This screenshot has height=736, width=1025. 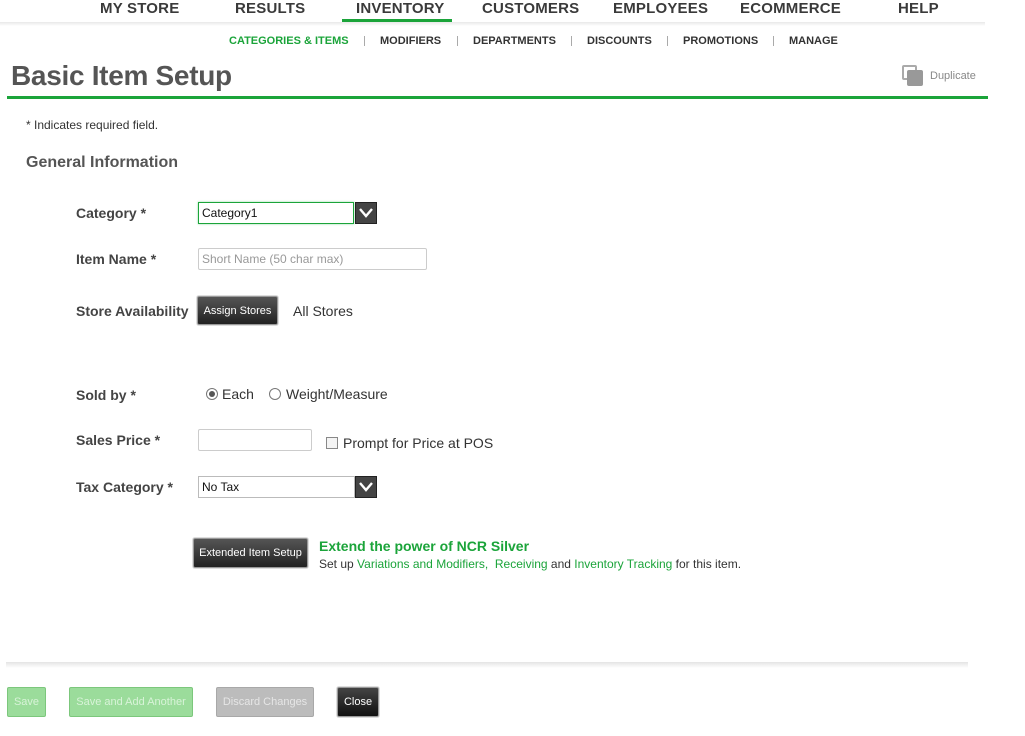 I want to click on extended-and: and, so click(x=561, y=564).